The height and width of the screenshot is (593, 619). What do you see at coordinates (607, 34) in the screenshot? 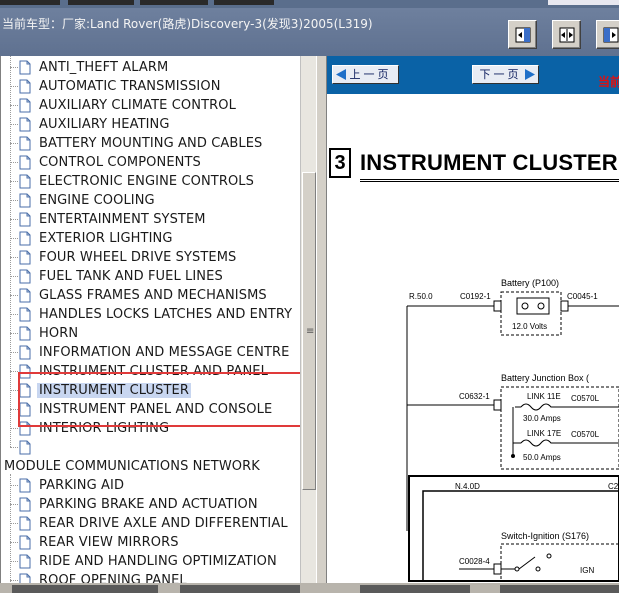
I see `dock-right-button` at bounding box center [607, 34].